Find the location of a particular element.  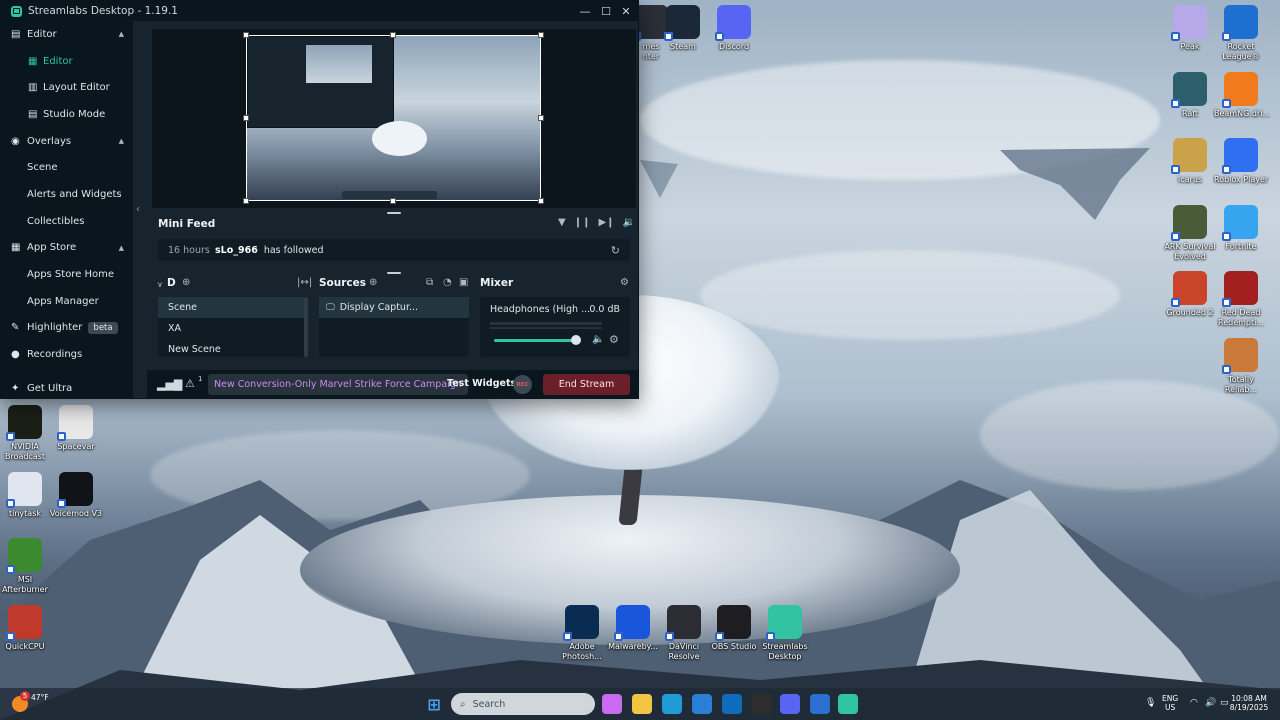

resize-handle-tr is located at coordinates (541, 35).